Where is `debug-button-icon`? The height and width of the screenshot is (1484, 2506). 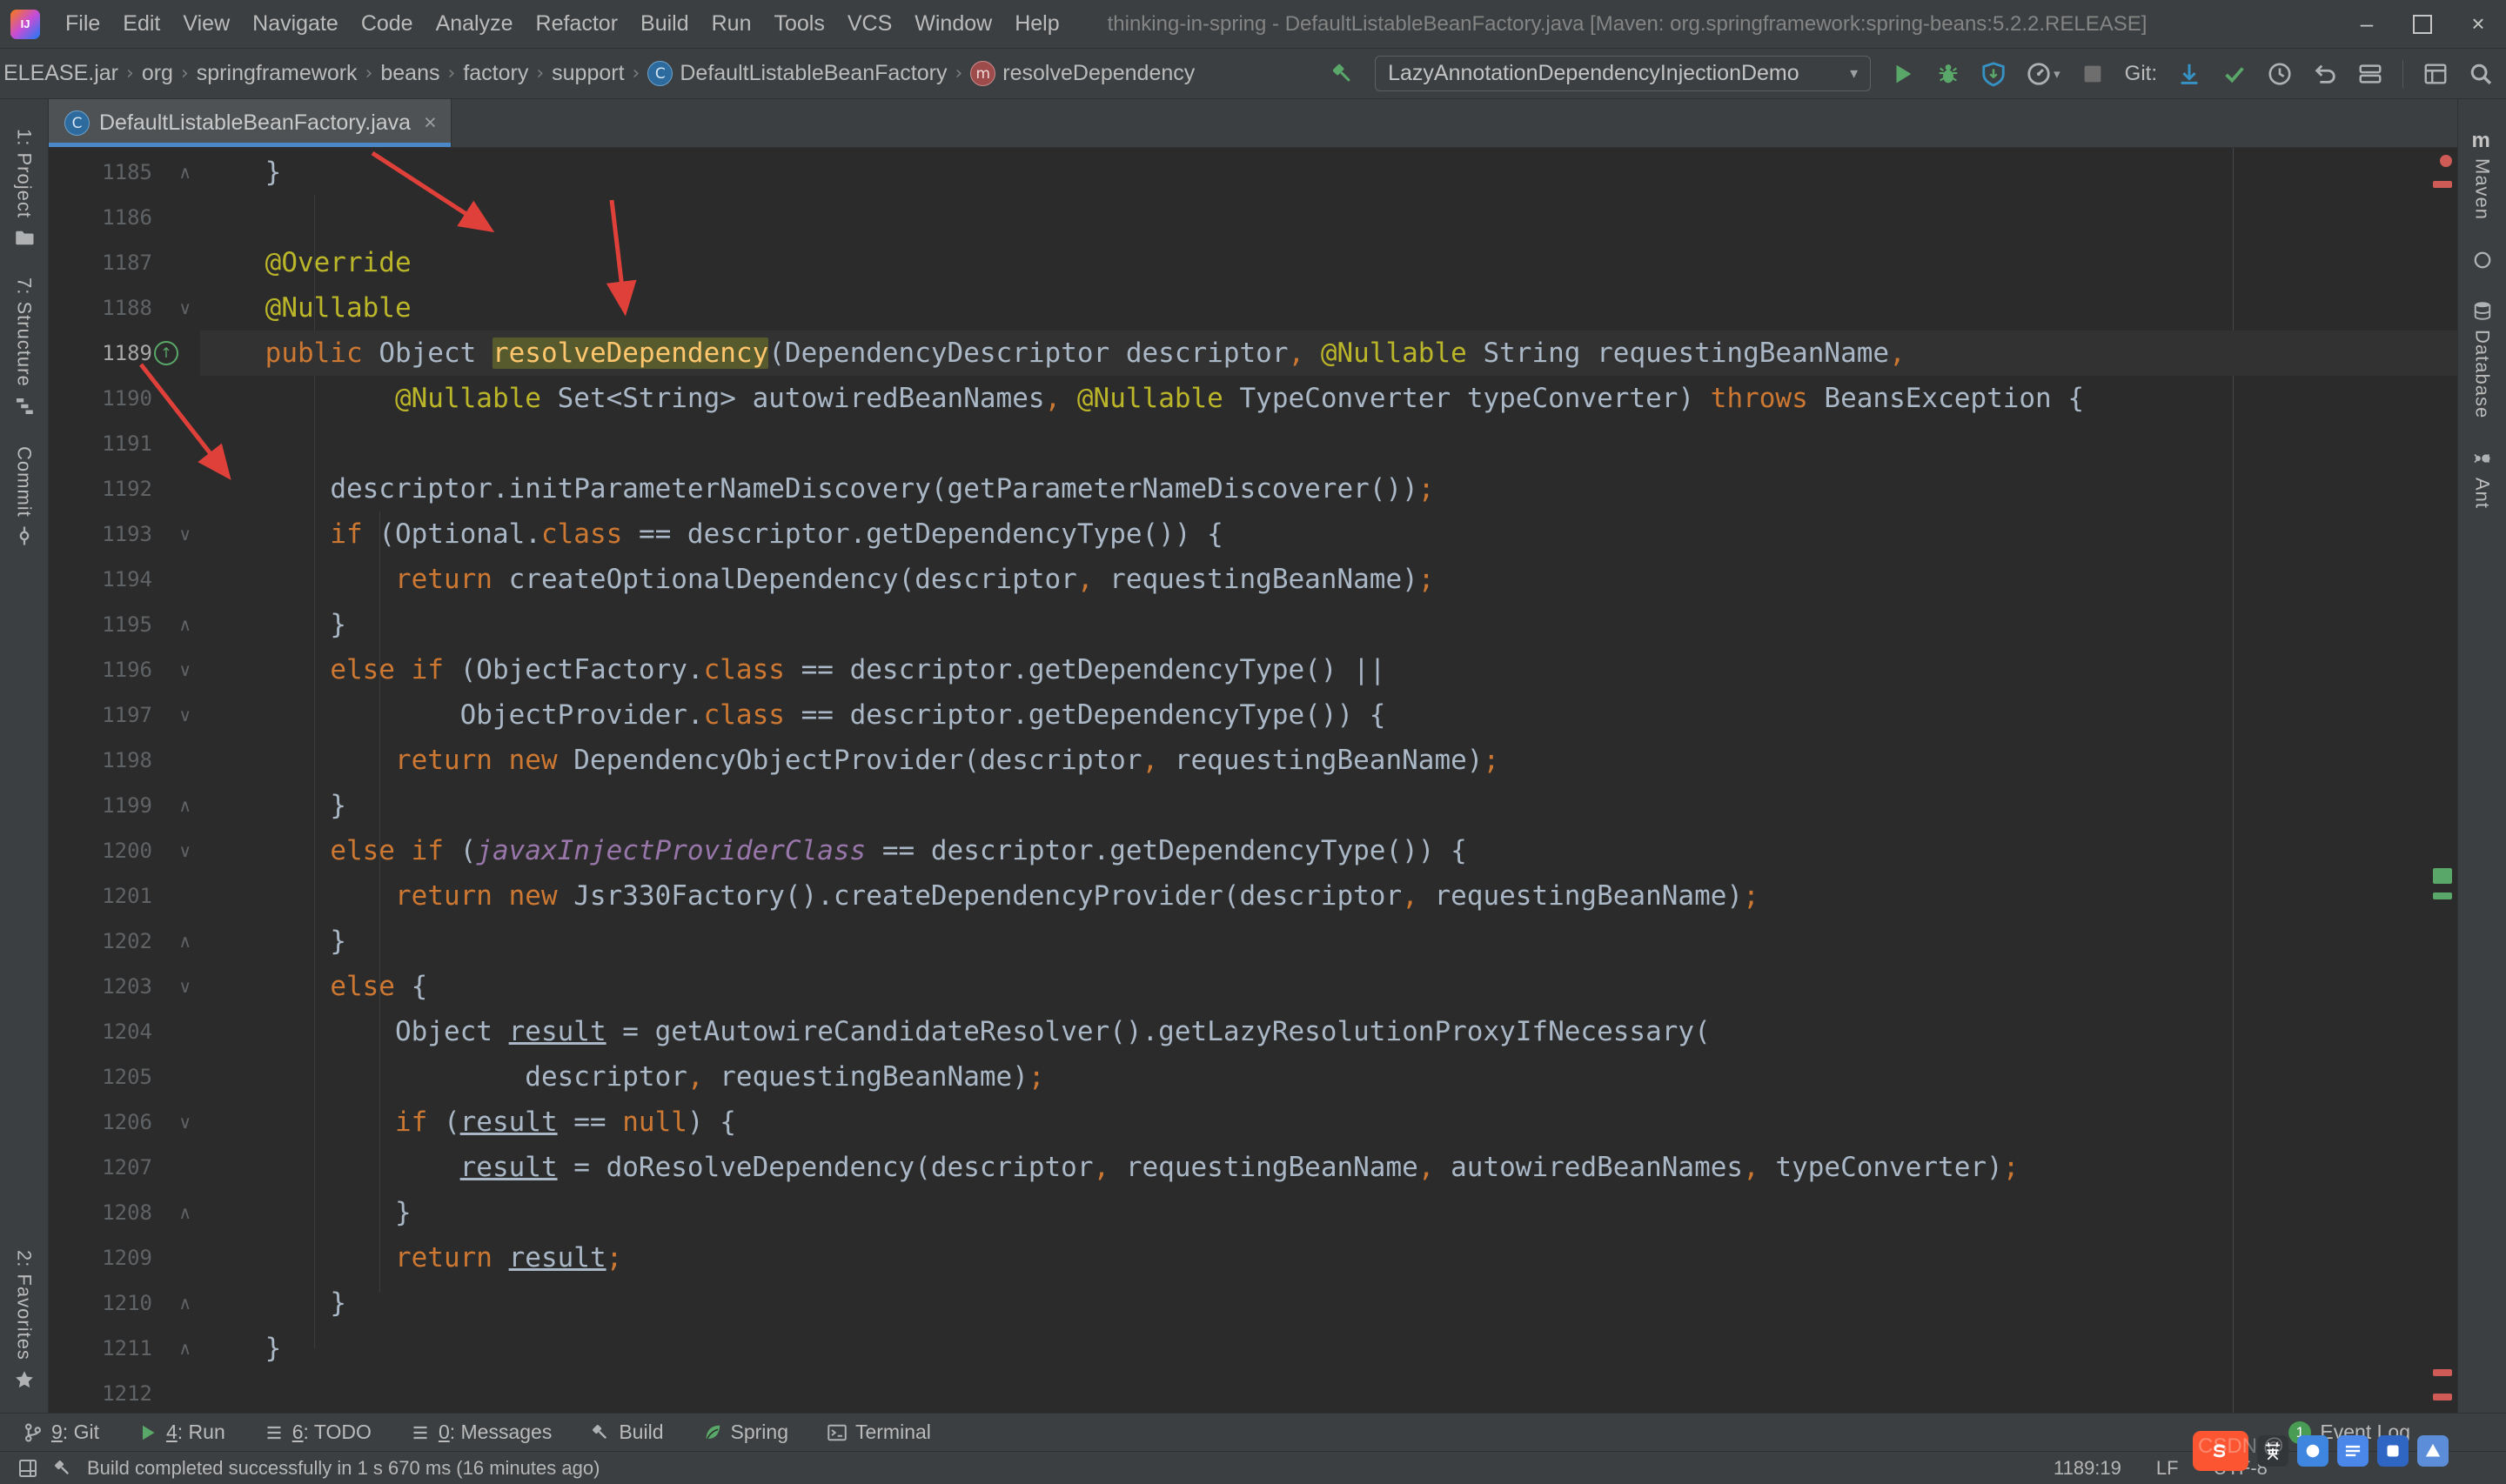
debug-button-icon is located at coordinates (1948, 74).